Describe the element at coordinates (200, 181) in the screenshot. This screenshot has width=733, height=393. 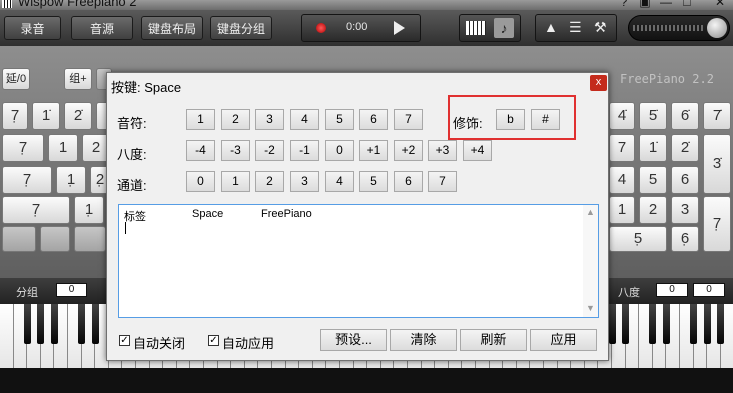
I see `channel-button-0: 0` at that location.